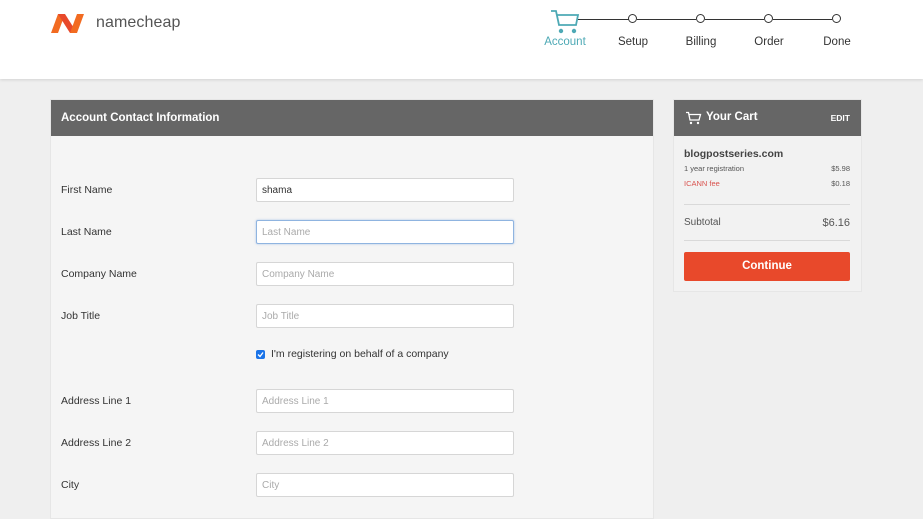 This screenshot has height=519, width=923. What do you see at coordinates (385, 232) in the screenshot?
I see `last-name-input` at bounding box center [385, 232].